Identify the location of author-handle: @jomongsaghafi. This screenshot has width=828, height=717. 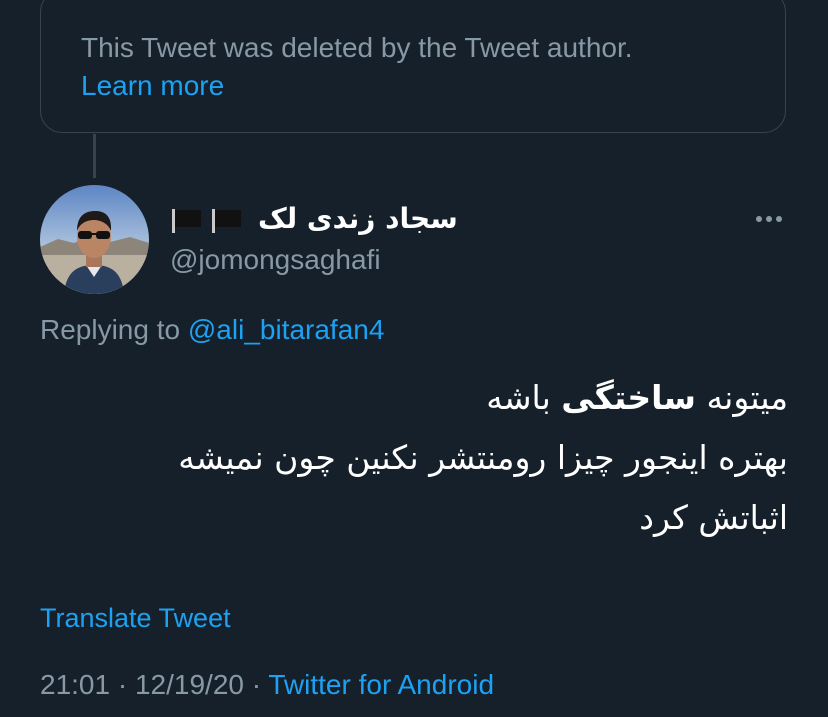
(275, 260).